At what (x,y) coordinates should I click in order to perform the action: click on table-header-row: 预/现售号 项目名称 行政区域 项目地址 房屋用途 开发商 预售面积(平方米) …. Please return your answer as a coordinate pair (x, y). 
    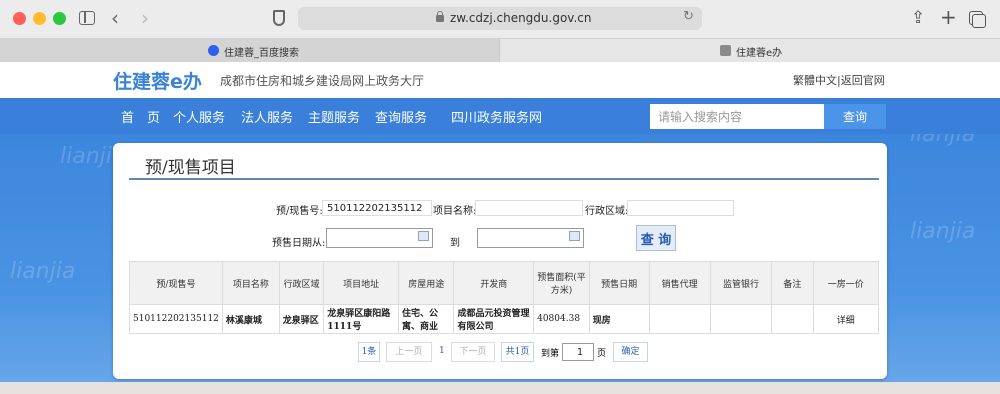
    Looking at the image, I should click on (504, 283).